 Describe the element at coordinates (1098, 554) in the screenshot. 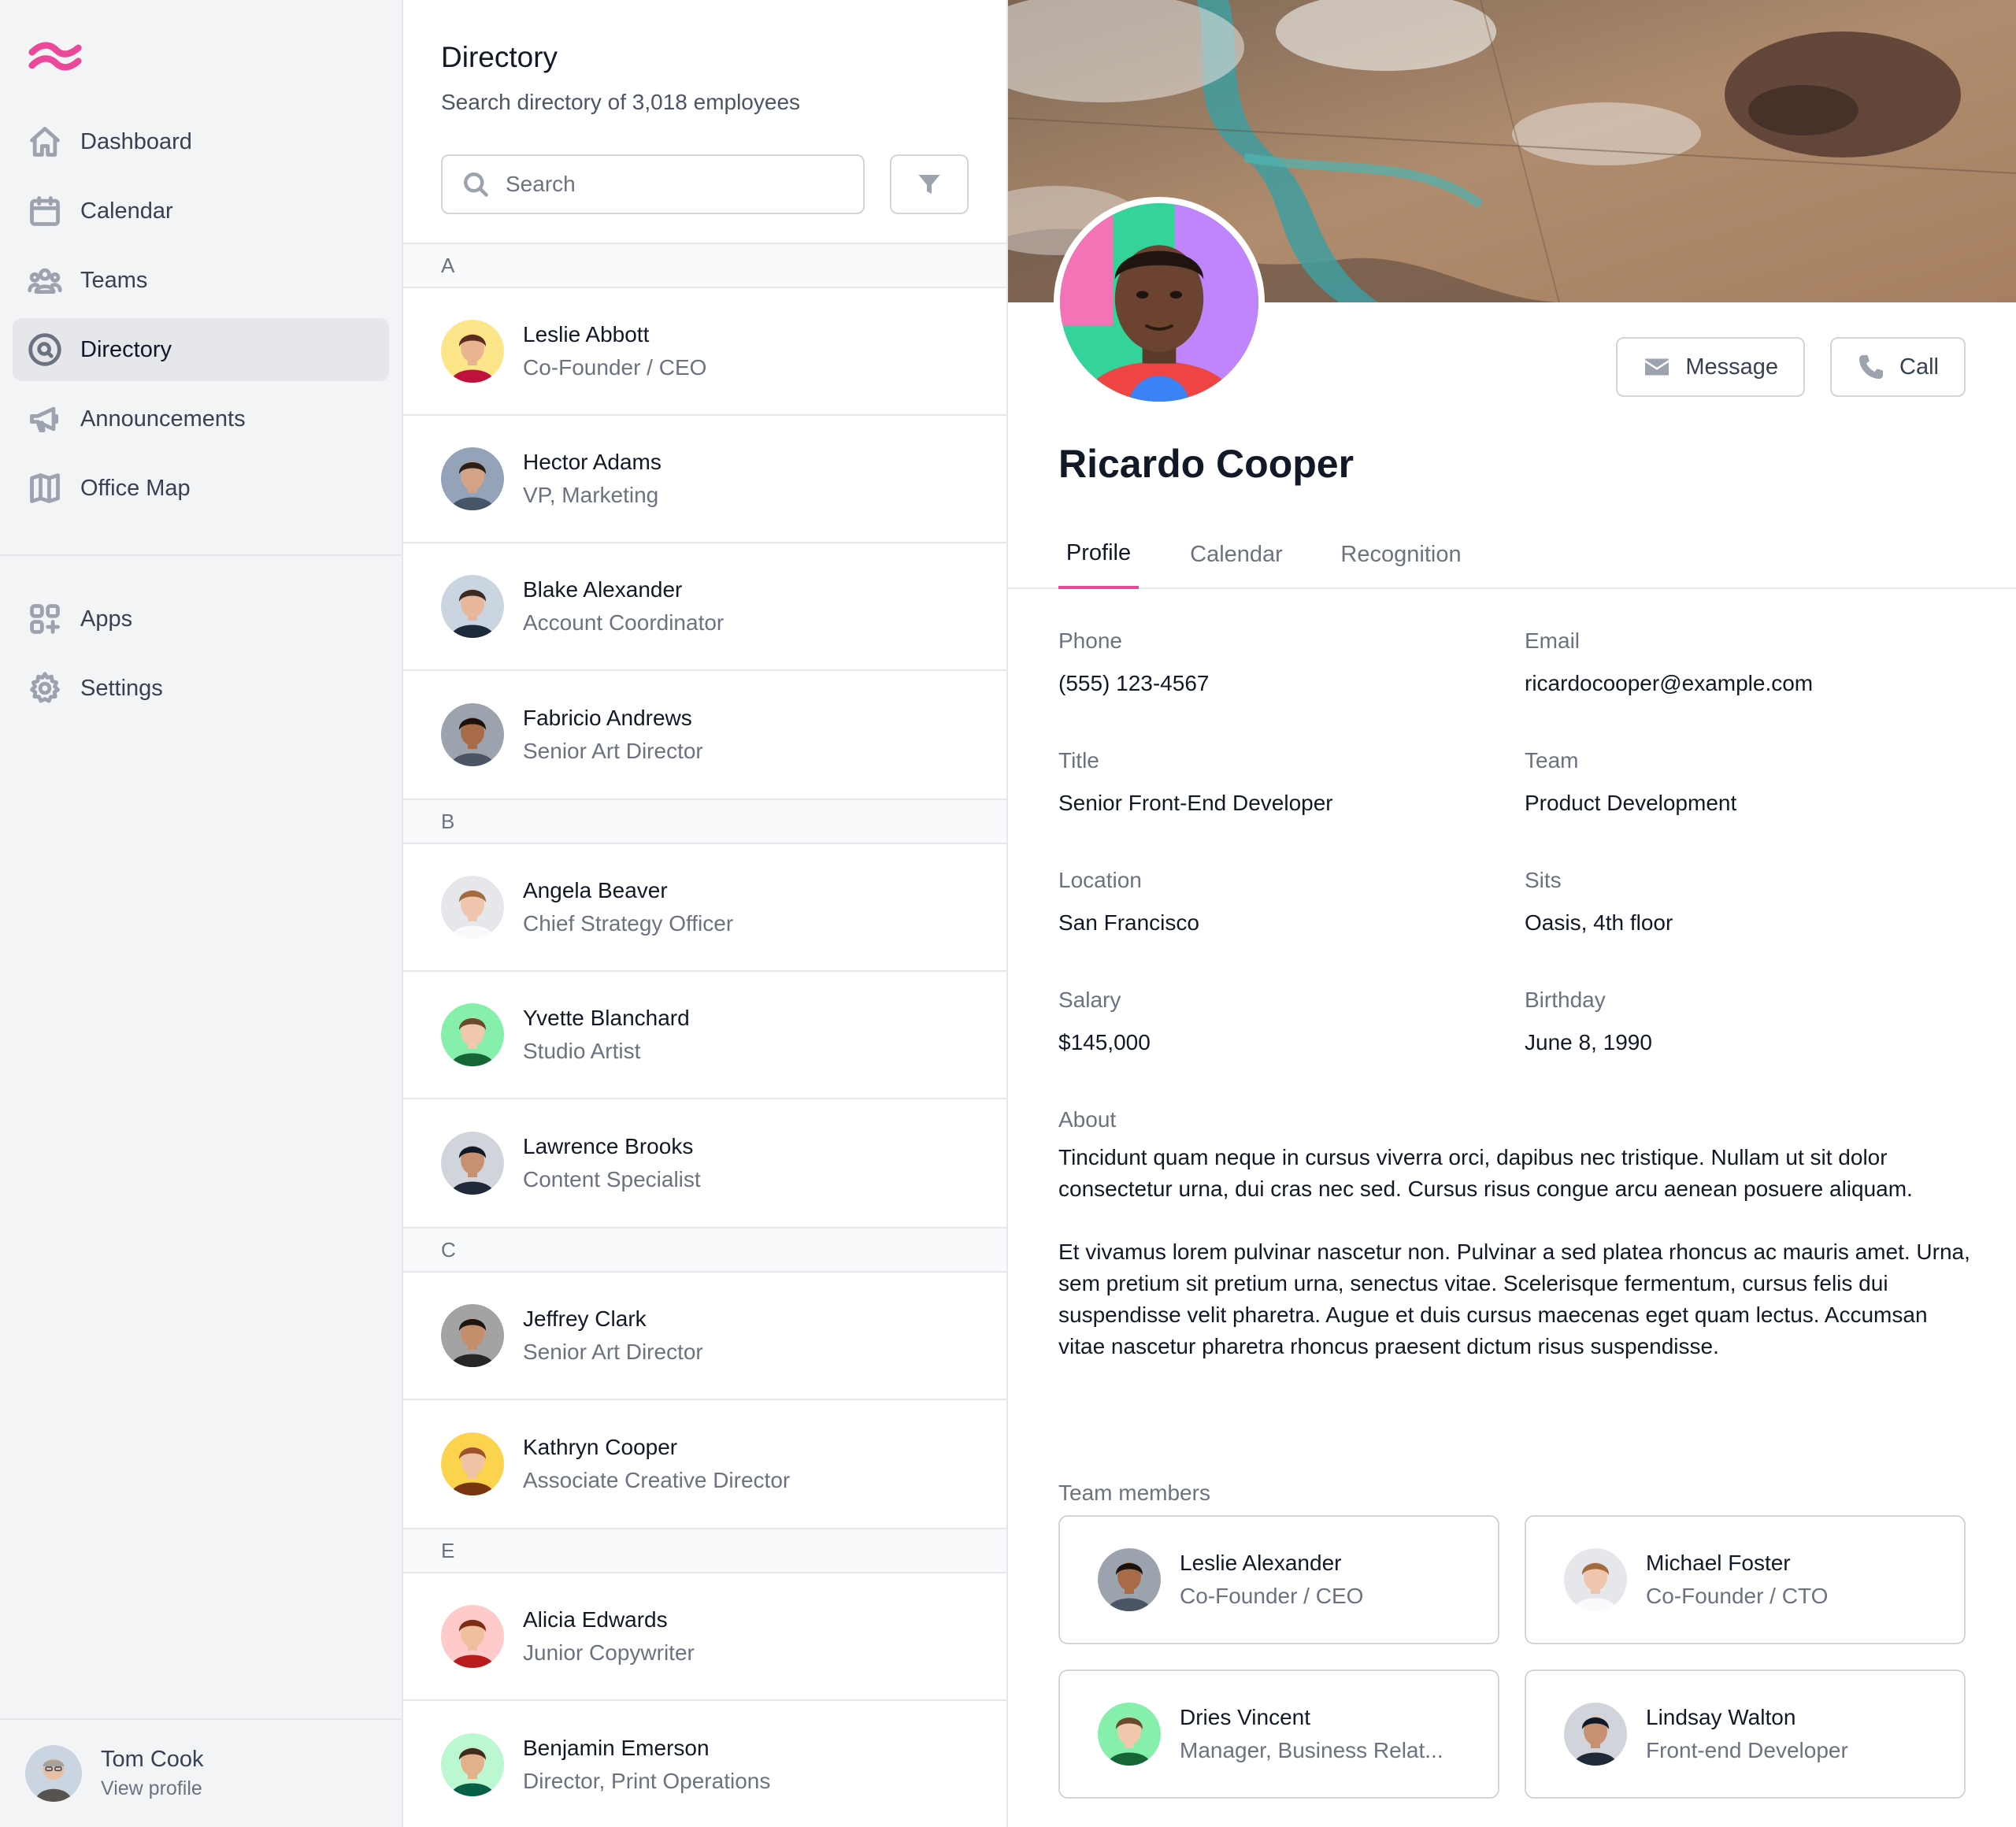

I see `tab-profile: Profile` at that location.